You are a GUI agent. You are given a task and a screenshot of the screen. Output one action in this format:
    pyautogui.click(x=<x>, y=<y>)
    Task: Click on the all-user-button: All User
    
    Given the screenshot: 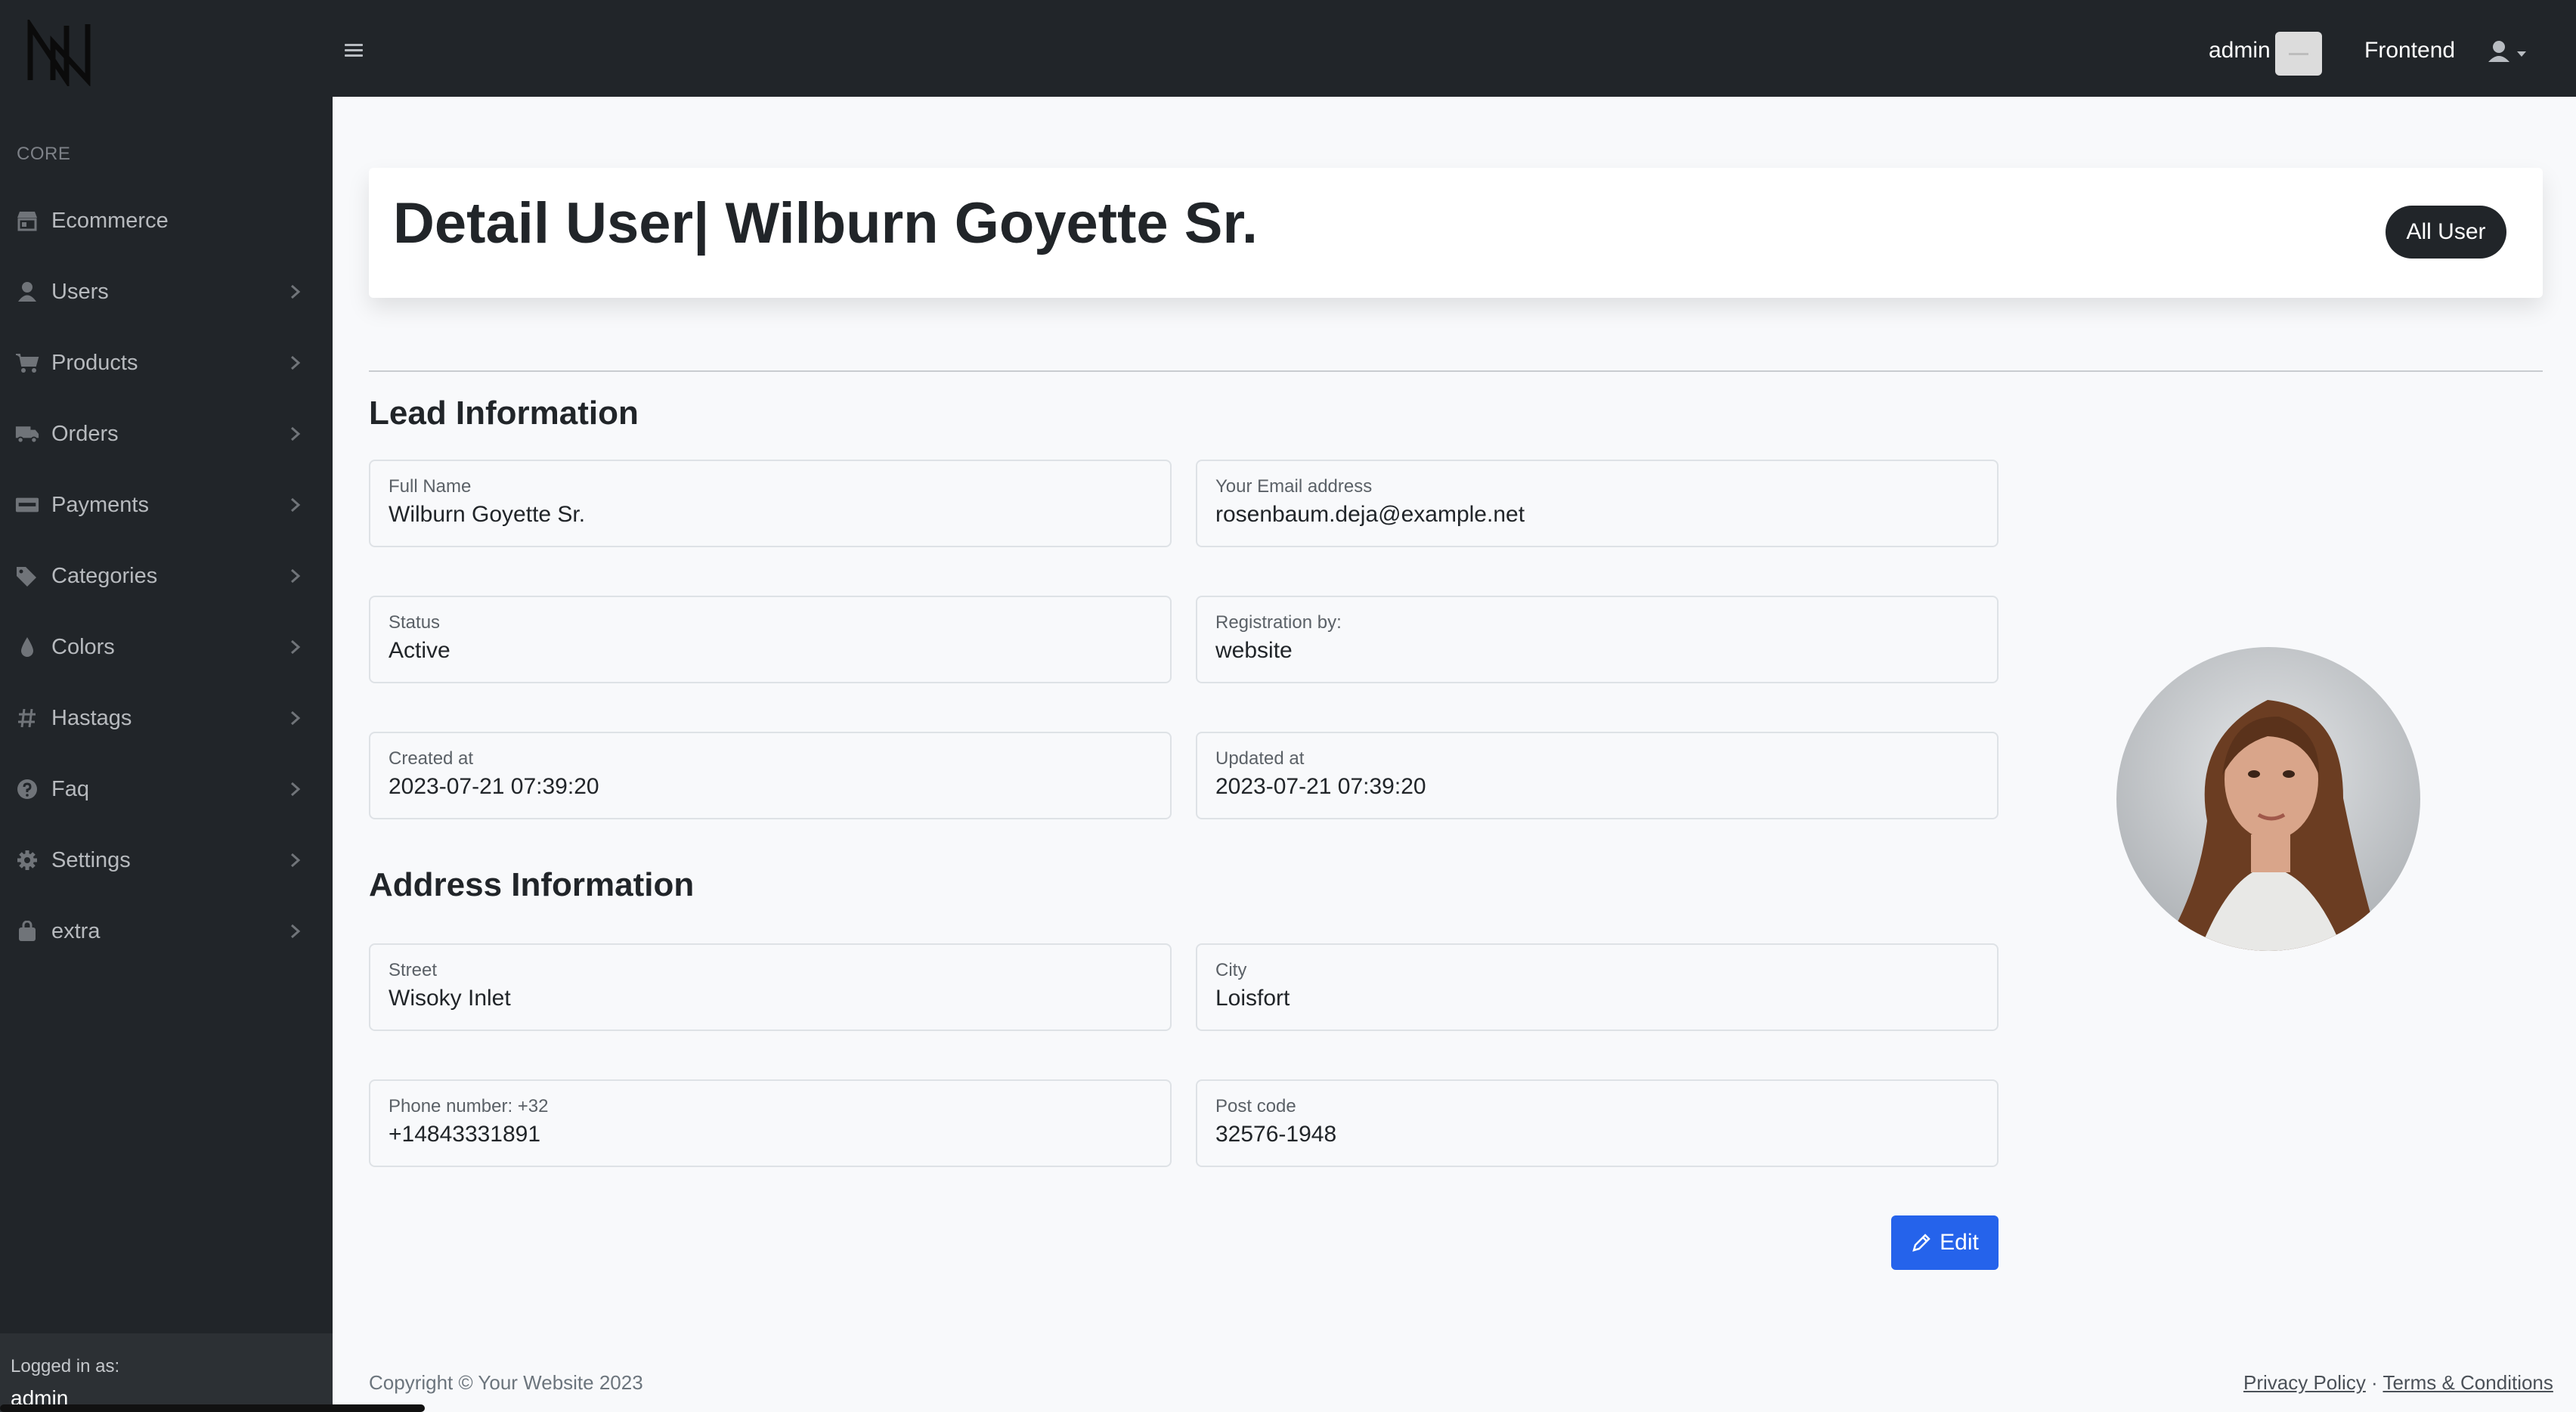 What is the action you would take?
    pyautogui.click(x=2446, y=233)
    